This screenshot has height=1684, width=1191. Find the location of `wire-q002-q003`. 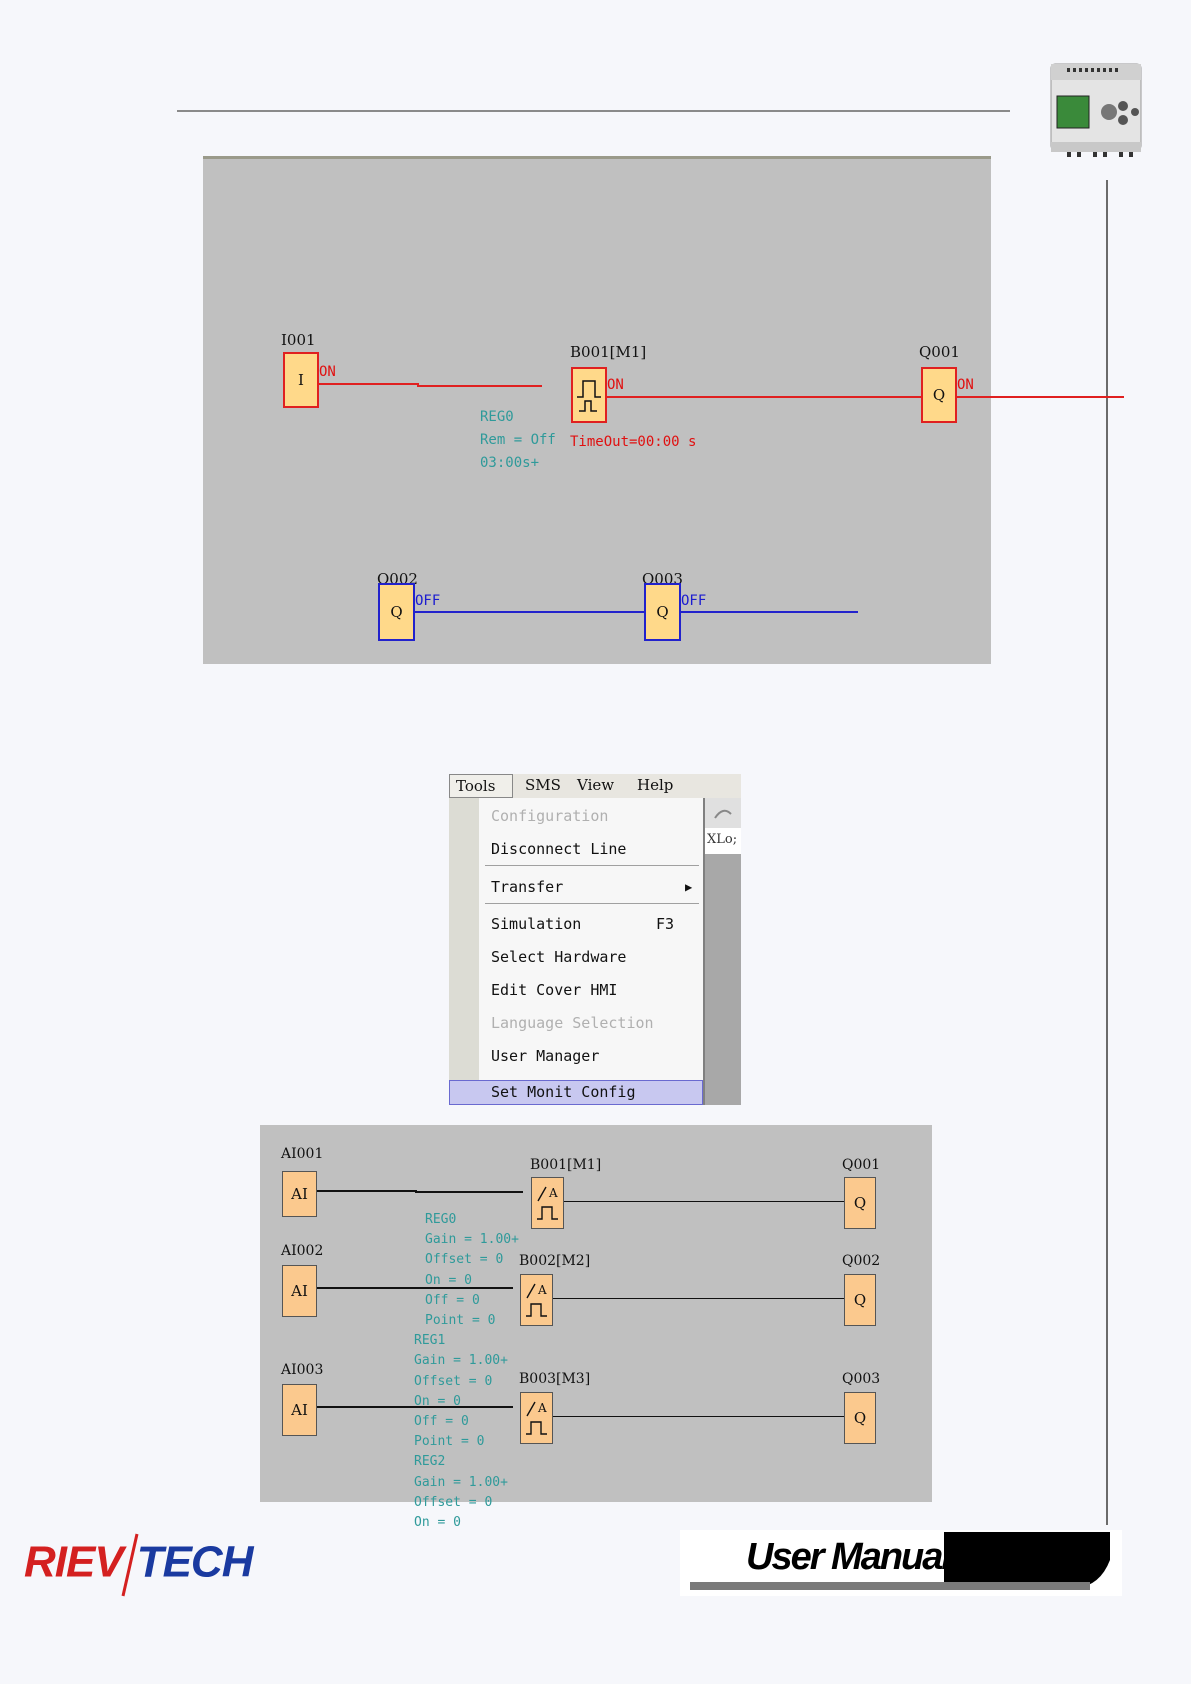

wire-q002-q003 is located at coordinates (636, 612).